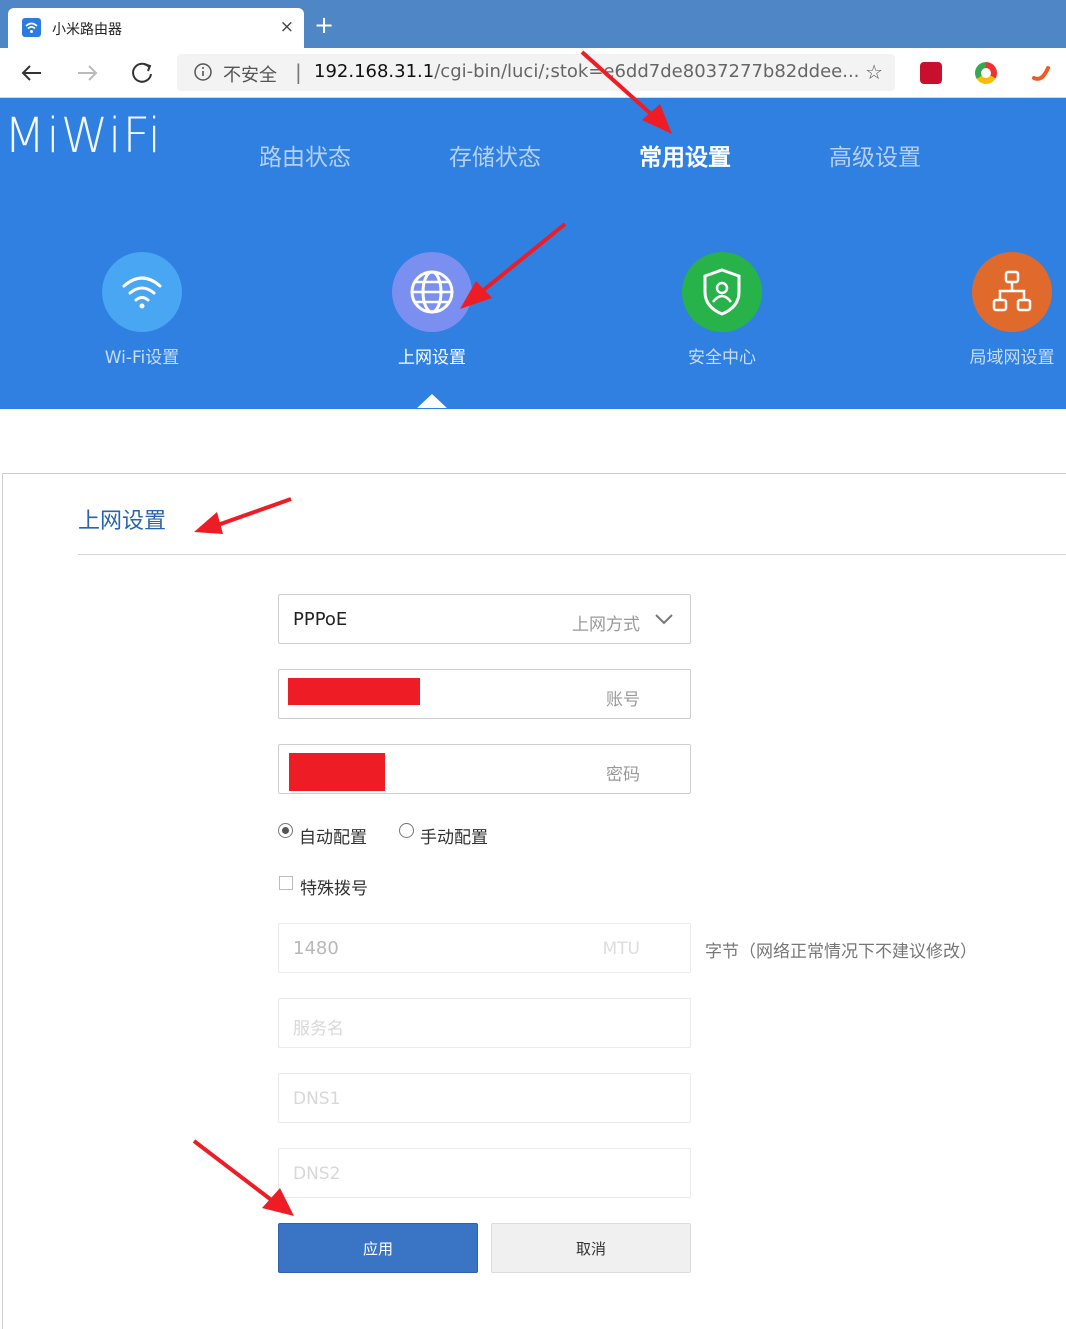 Image resolution: width=1066 pixels, height=1329 pixels. Describe the element at coordinates (623, 700) in the screenshot. I see `account-label: 账号` at that location.